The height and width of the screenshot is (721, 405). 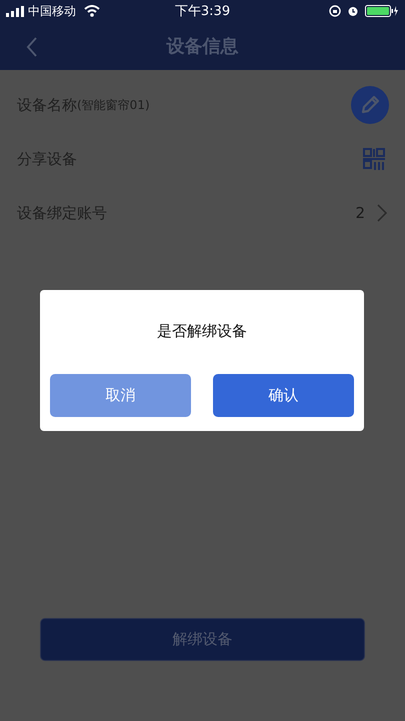 I want to click on confirm-button: 确认, so click(x=283, y=395).